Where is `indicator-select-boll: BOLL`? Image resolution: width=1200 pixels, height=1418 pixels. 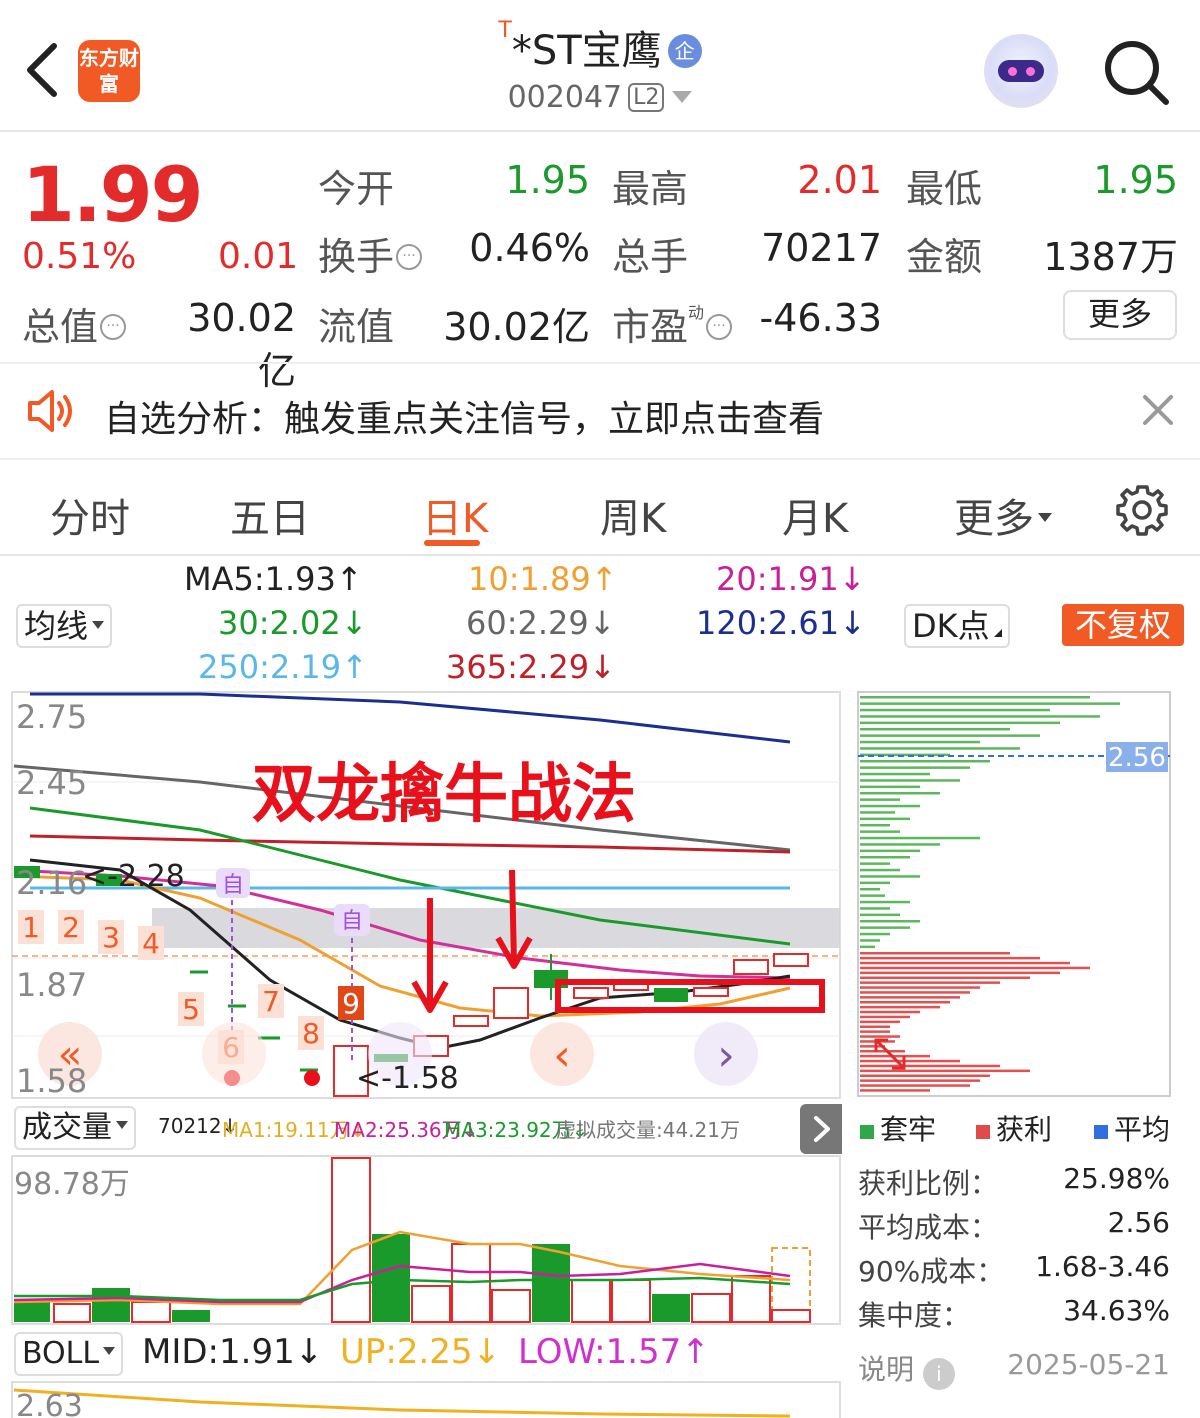 indicator-select-boll: BOLL is located at coordinates (69, 1354).